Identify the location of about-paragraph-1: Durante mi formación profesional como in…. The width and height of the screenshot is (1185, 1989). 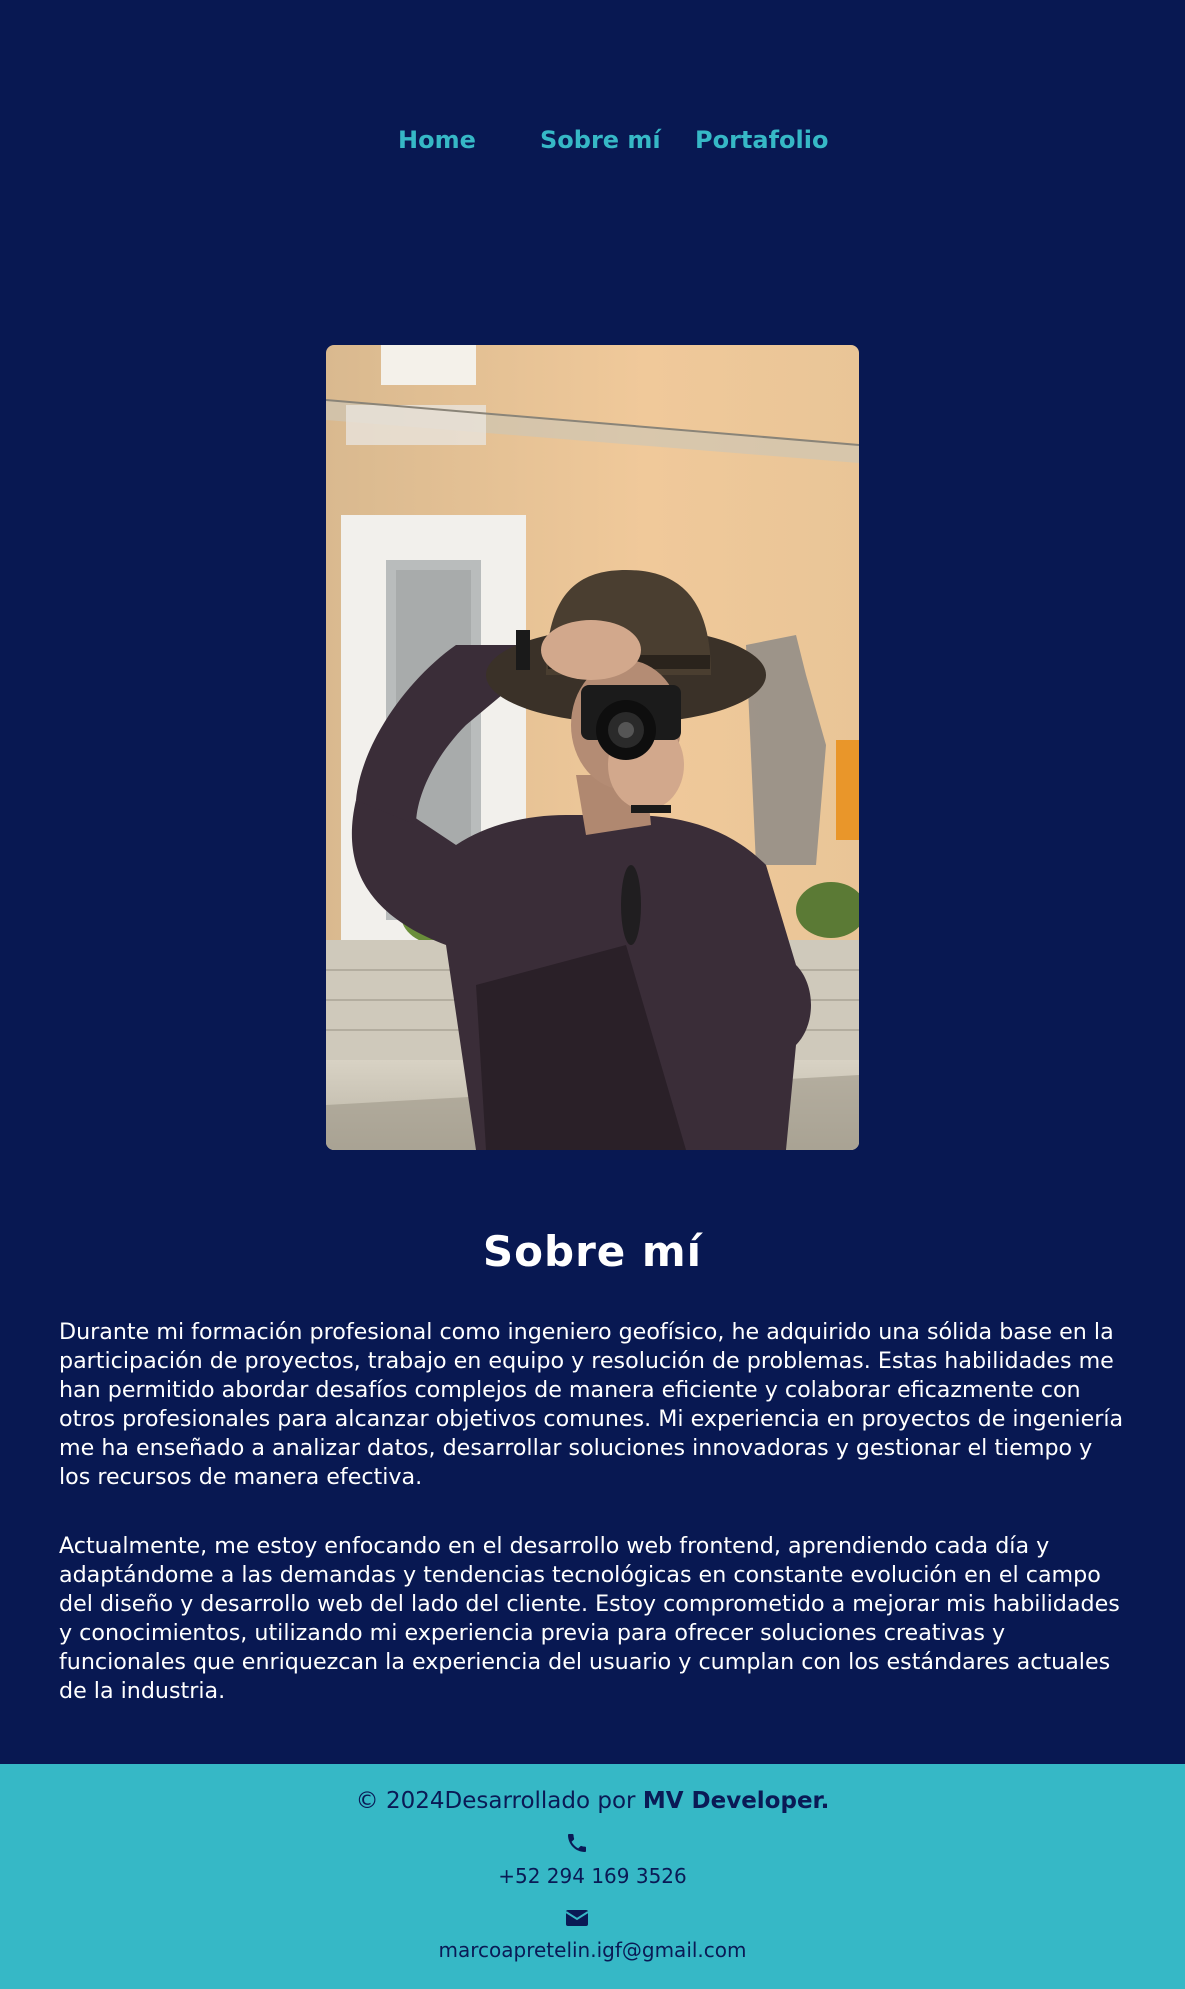
(591, 1404).